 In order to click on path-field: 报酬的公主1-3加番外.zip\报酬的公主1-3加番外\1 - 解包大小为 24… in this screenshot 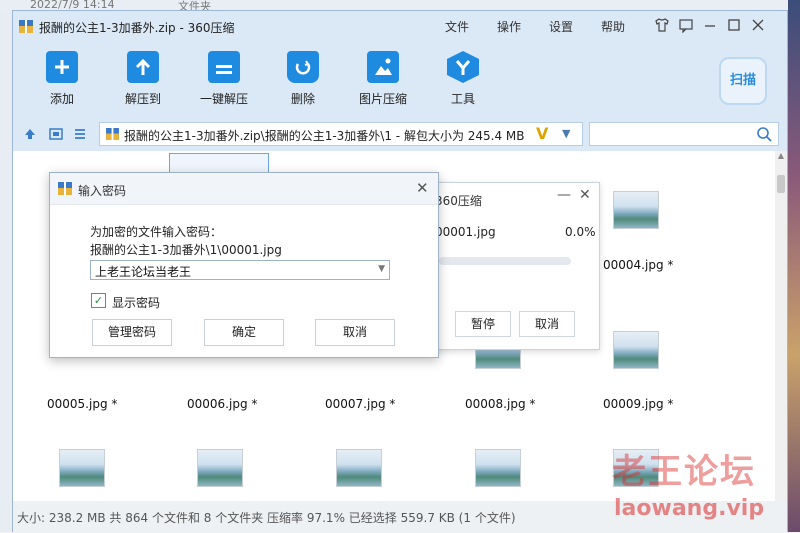, I will do `click(341, 134)`.